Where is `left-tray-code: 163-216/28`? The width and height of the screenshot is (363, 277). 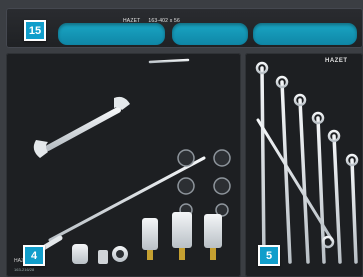
left-tray-code: 163-216/28 is located at coordinates (24, 269).